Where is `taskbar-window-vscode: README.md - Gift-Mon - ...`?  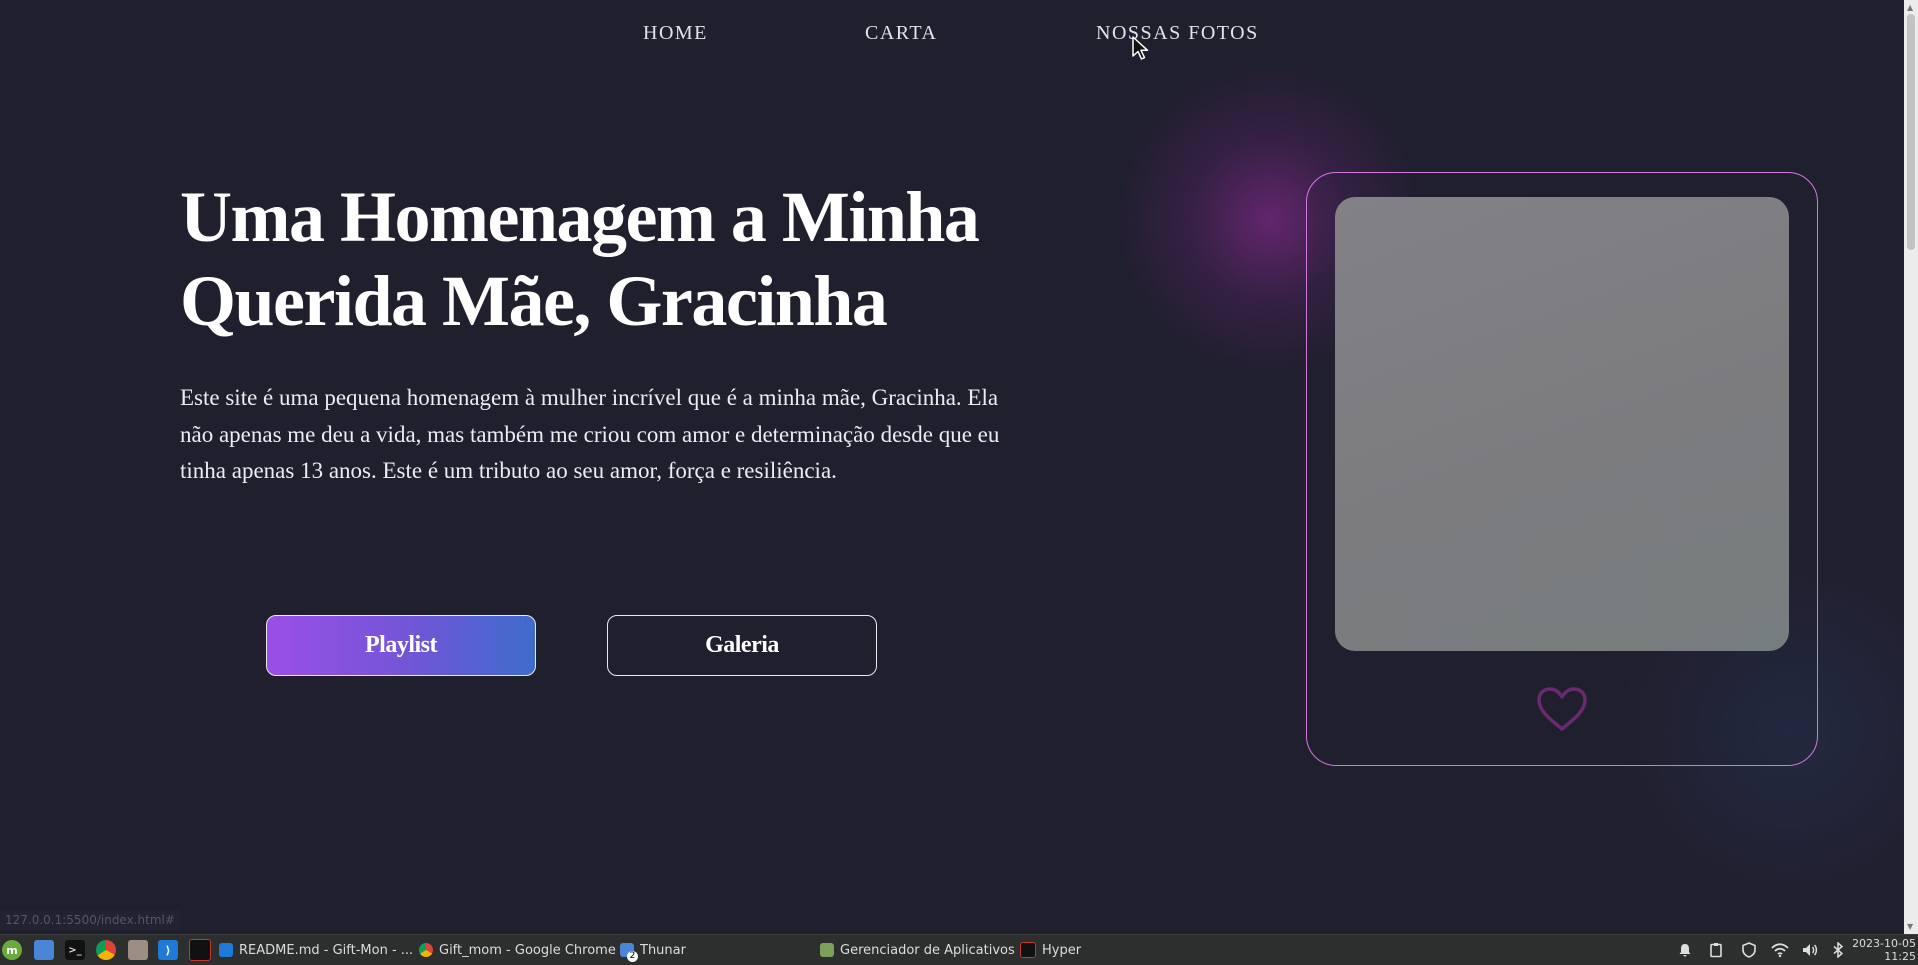
taskbar-window-vscode: README.md - Gift-Mon - ... is located at coordinates (316, 950).